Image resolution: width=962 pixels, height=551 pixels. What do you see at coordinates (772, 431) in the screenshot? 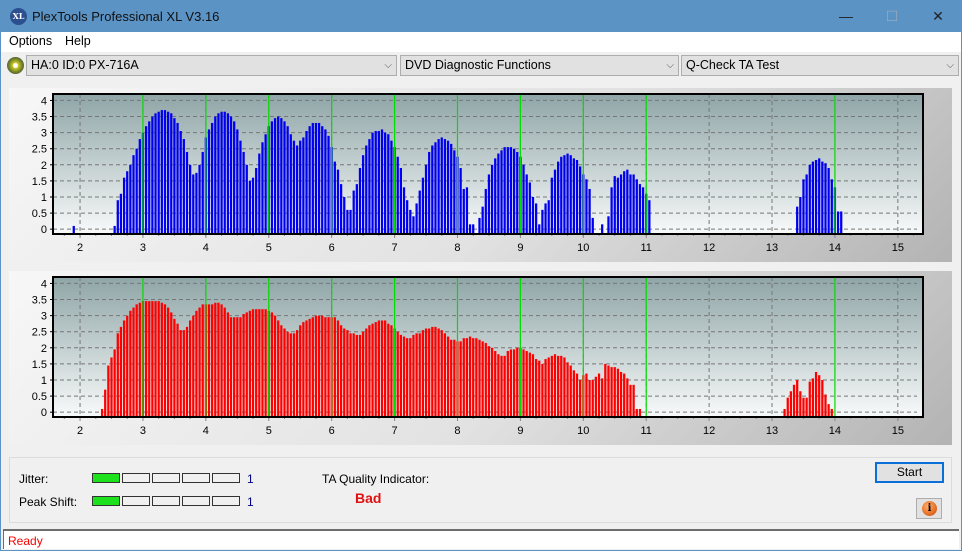
I see `x-tick-label: 13` at bounding box center [772, 431].